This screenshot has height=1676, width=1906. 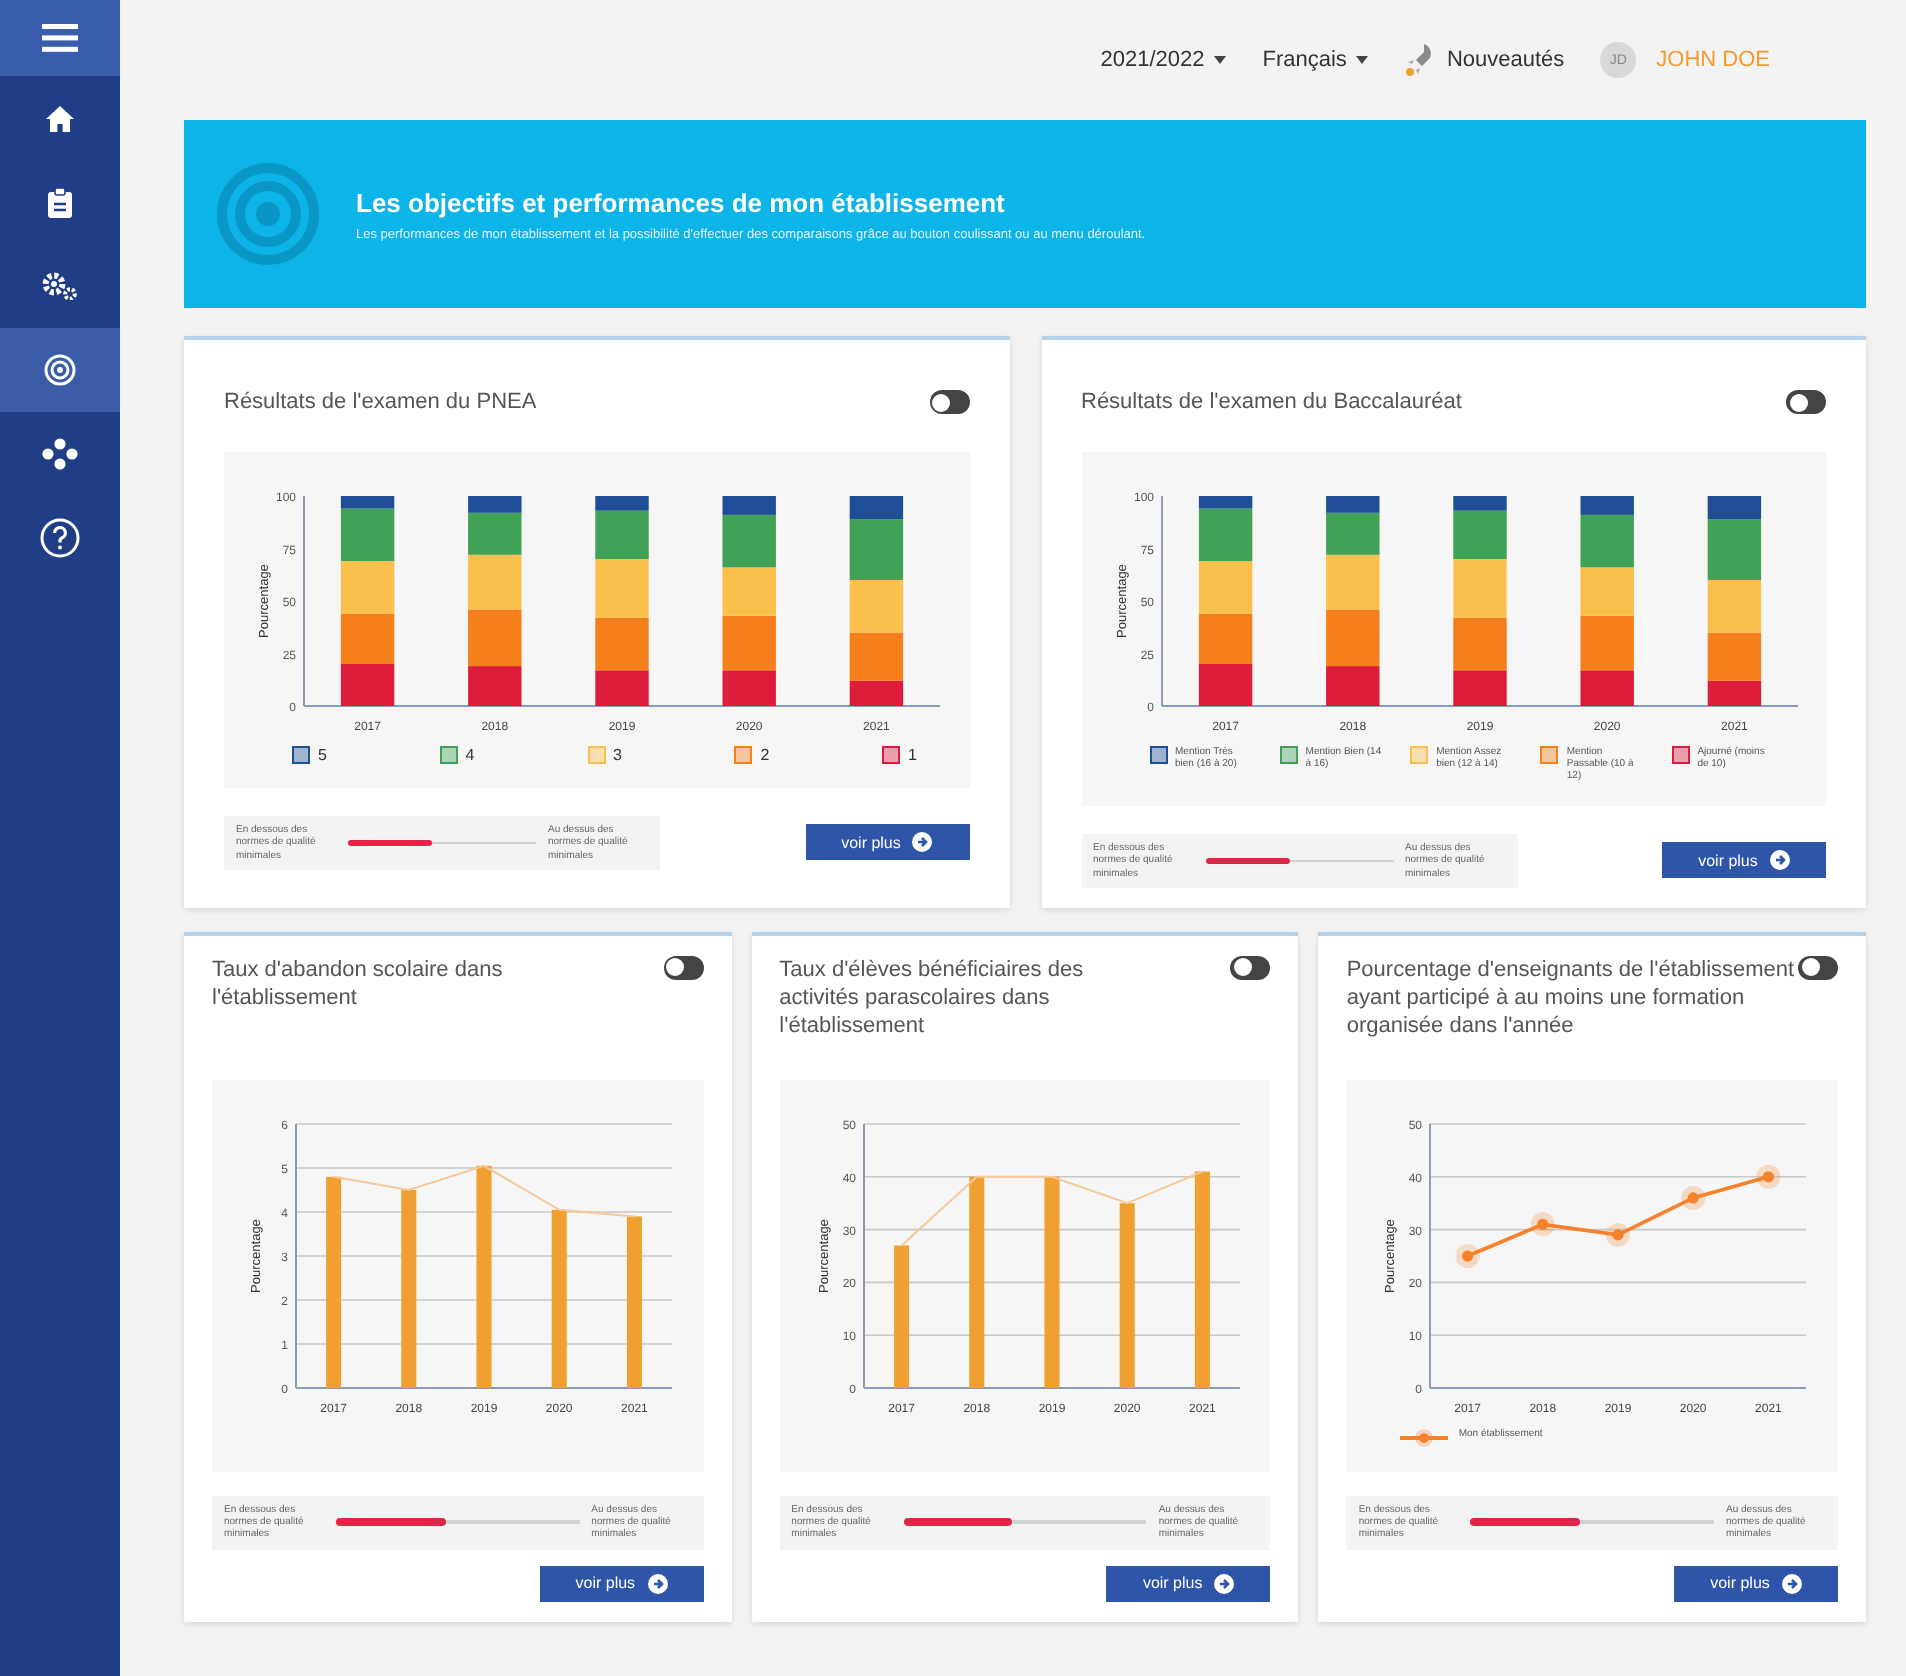 What do you see at coordinates (60, 202) in the screenshot?
I see `clipboard-icon` at bounding box center [60, 202].